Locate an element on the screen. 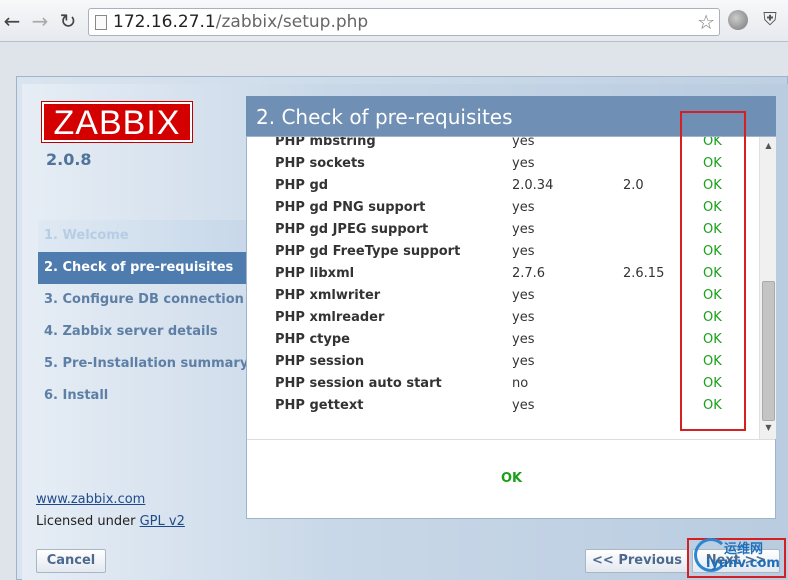 The image size is (788, 580). step-install: 6. Install is located at coordinates (142, 396).